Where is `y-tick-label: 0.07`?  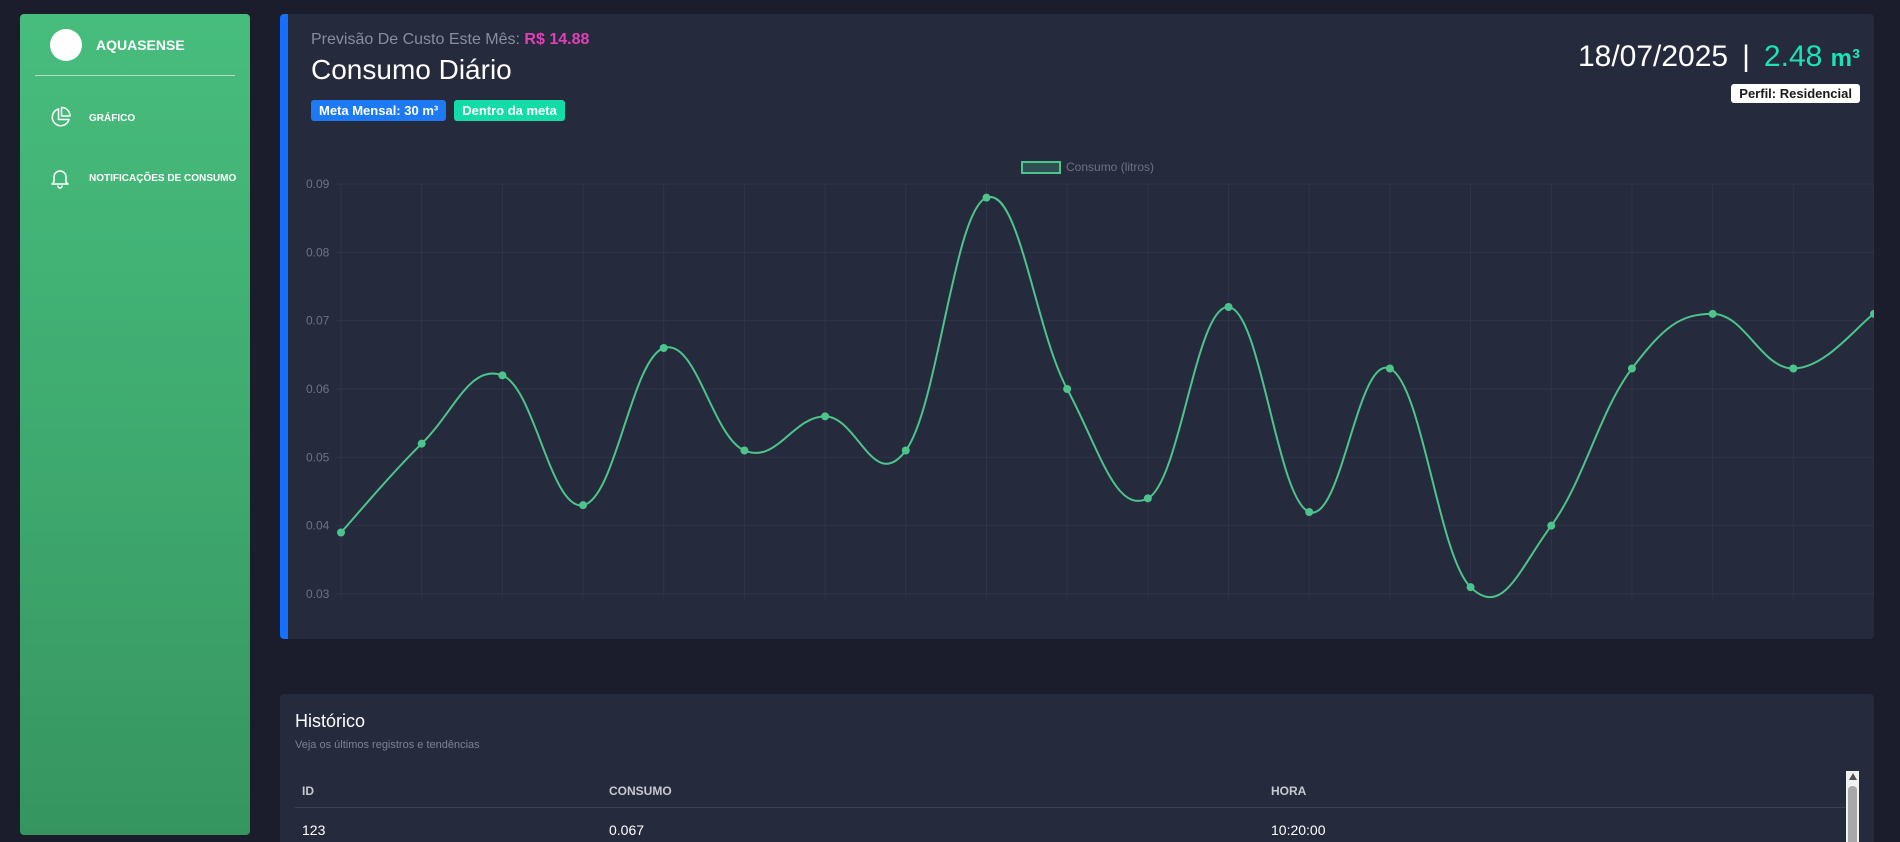 y-tick-label: 0.07 is located at coordinates (318, 321).